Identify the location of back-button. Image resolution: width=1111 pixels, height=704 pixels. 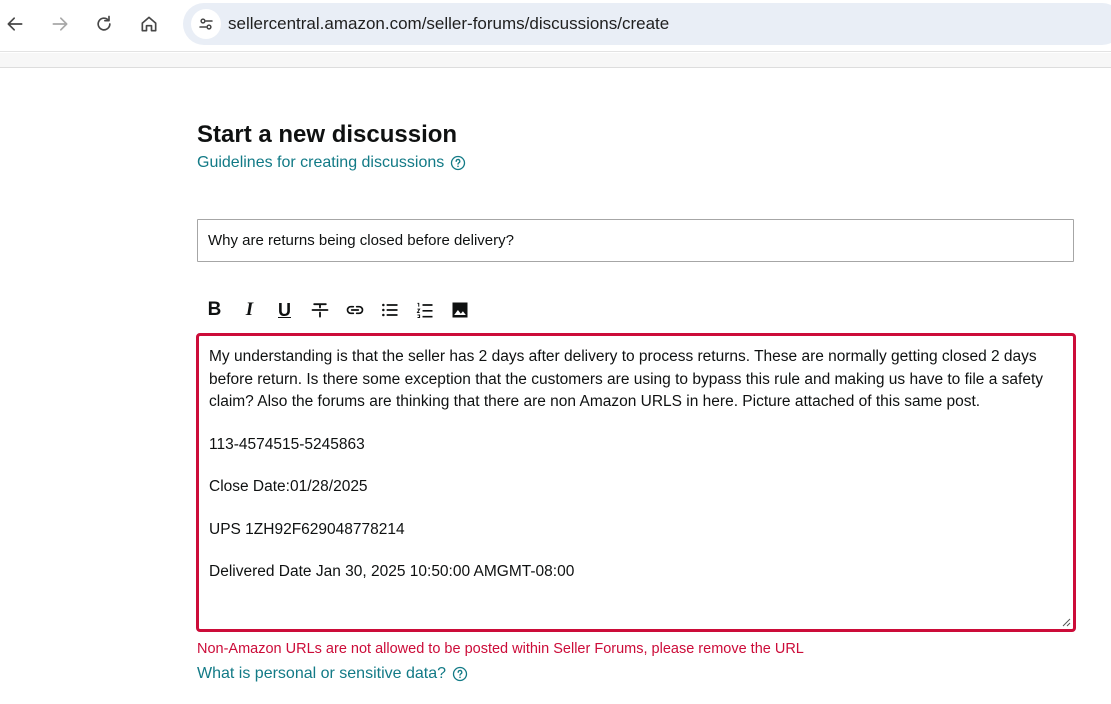
(15, 24).